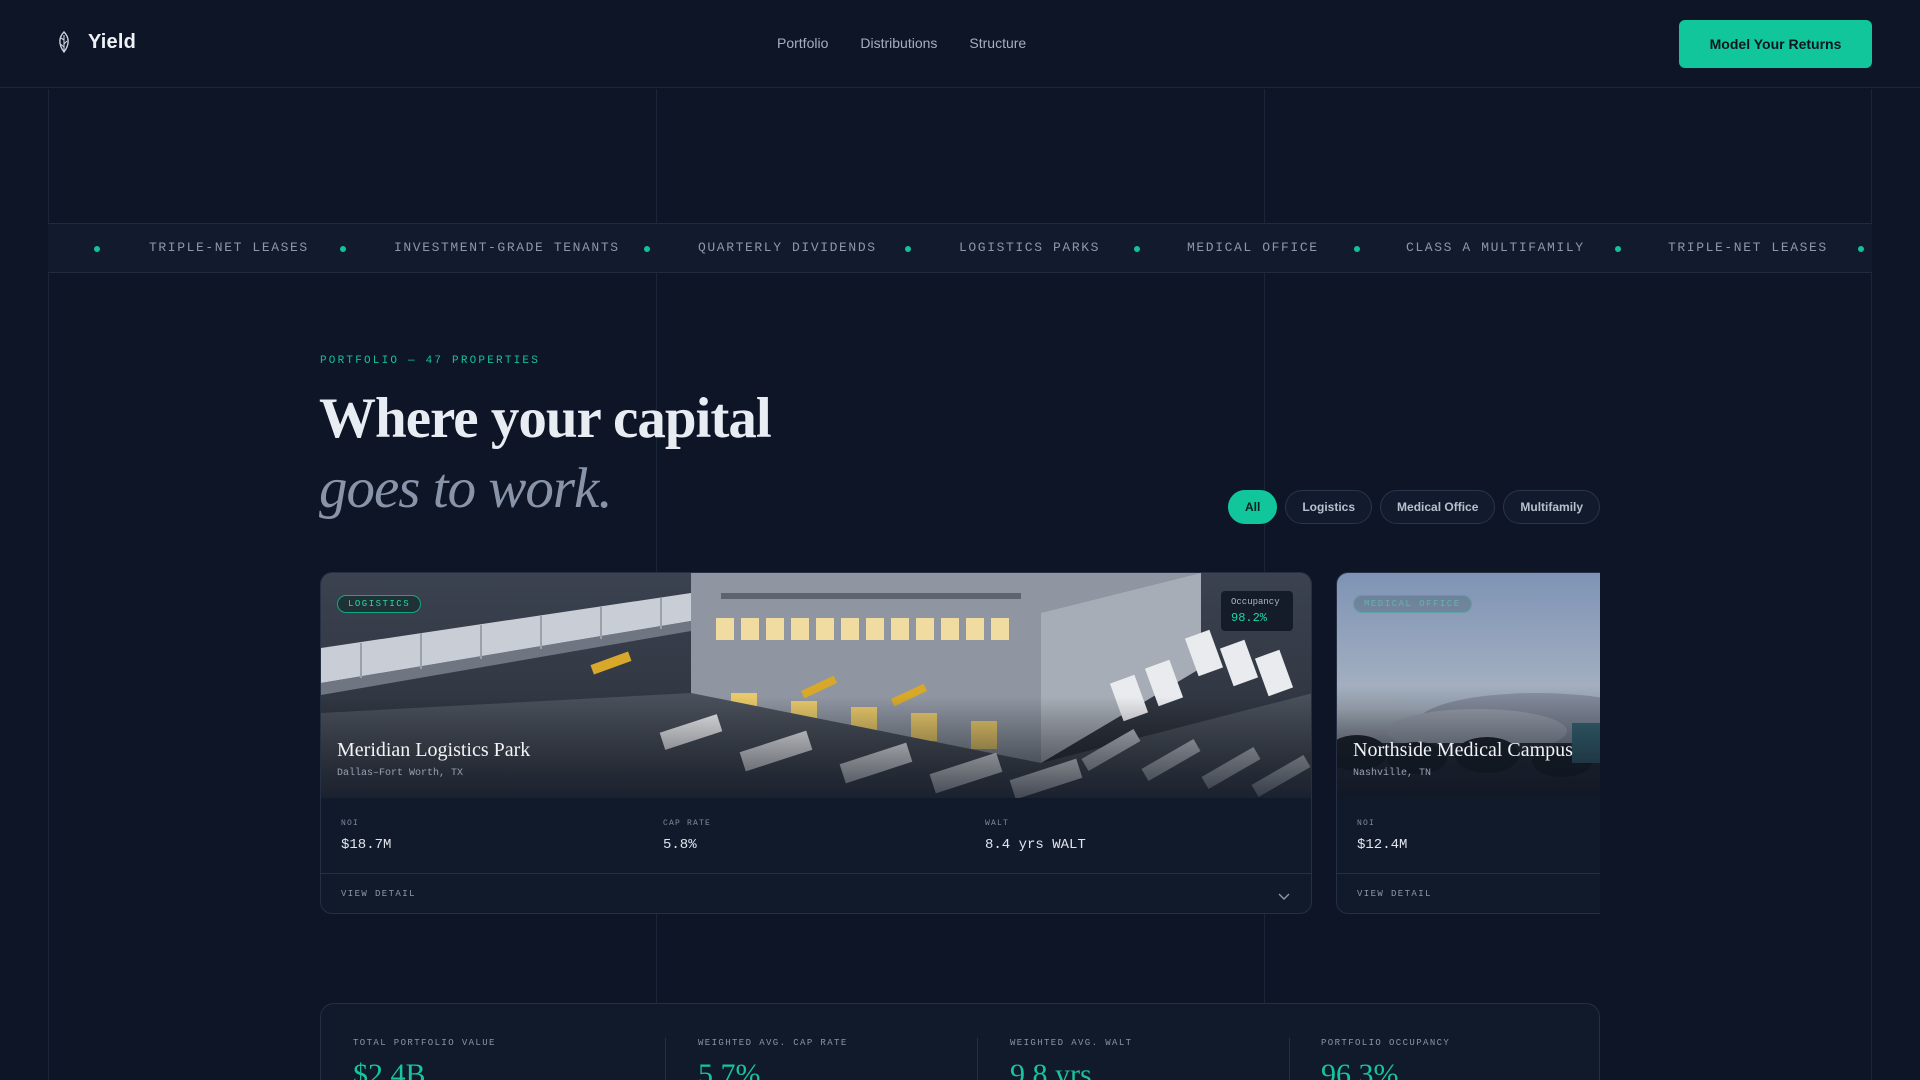 The image size is (1920, 1080). Describe the element at coordinates (1386, 1043) in the screenshot. I see `stat-label: PORTFOLIO OCCUPANCY` at that location.